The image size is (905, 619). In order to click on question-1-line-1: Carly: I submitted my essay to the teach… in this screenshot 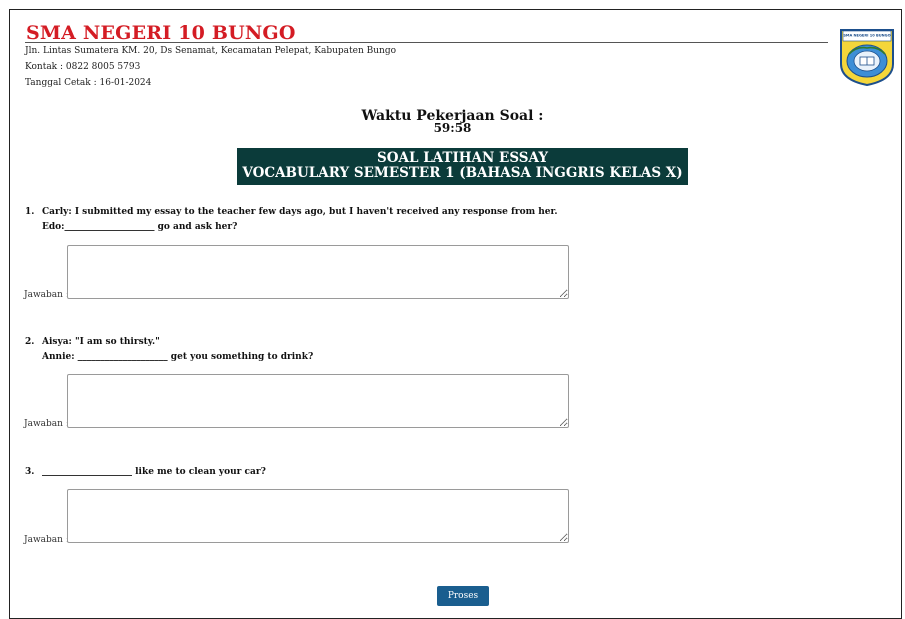, I will do `click(300, 212)`.